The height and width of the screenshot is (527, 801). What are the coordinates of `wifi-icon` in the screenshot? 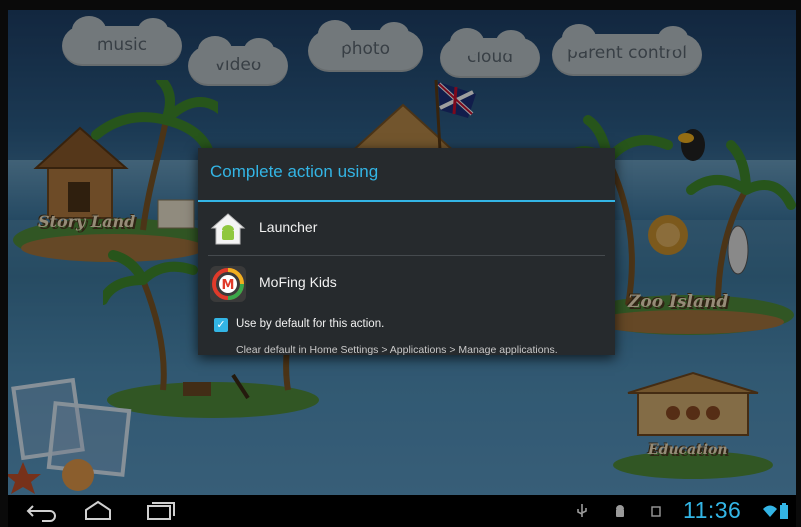 It's located at (770, 511).